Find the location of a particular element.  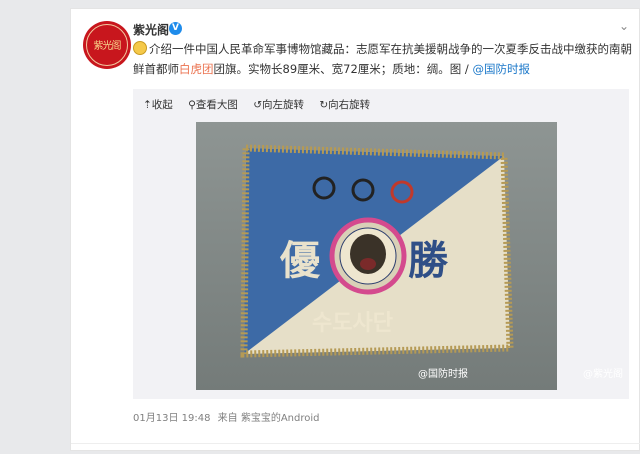

avatar-text: 紫光阁 is located at coordinates (107, 46).